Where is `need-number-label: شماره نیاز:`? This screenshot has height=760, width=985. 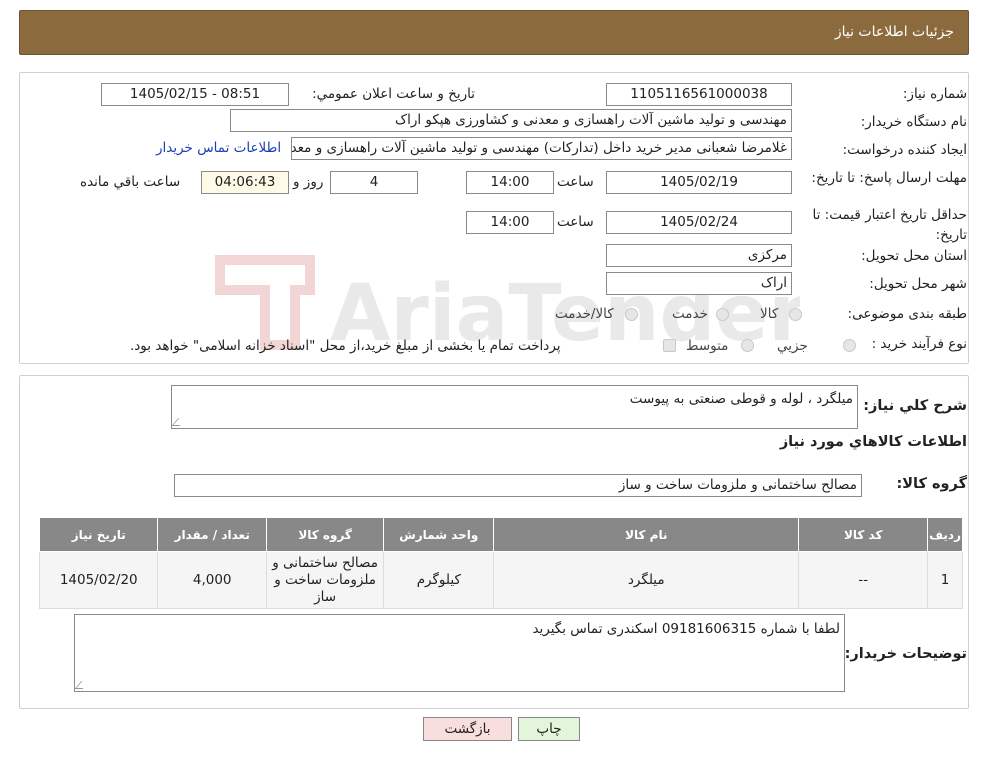 need-number-label: شماره نیاز: is located at coordinates (934, 94).